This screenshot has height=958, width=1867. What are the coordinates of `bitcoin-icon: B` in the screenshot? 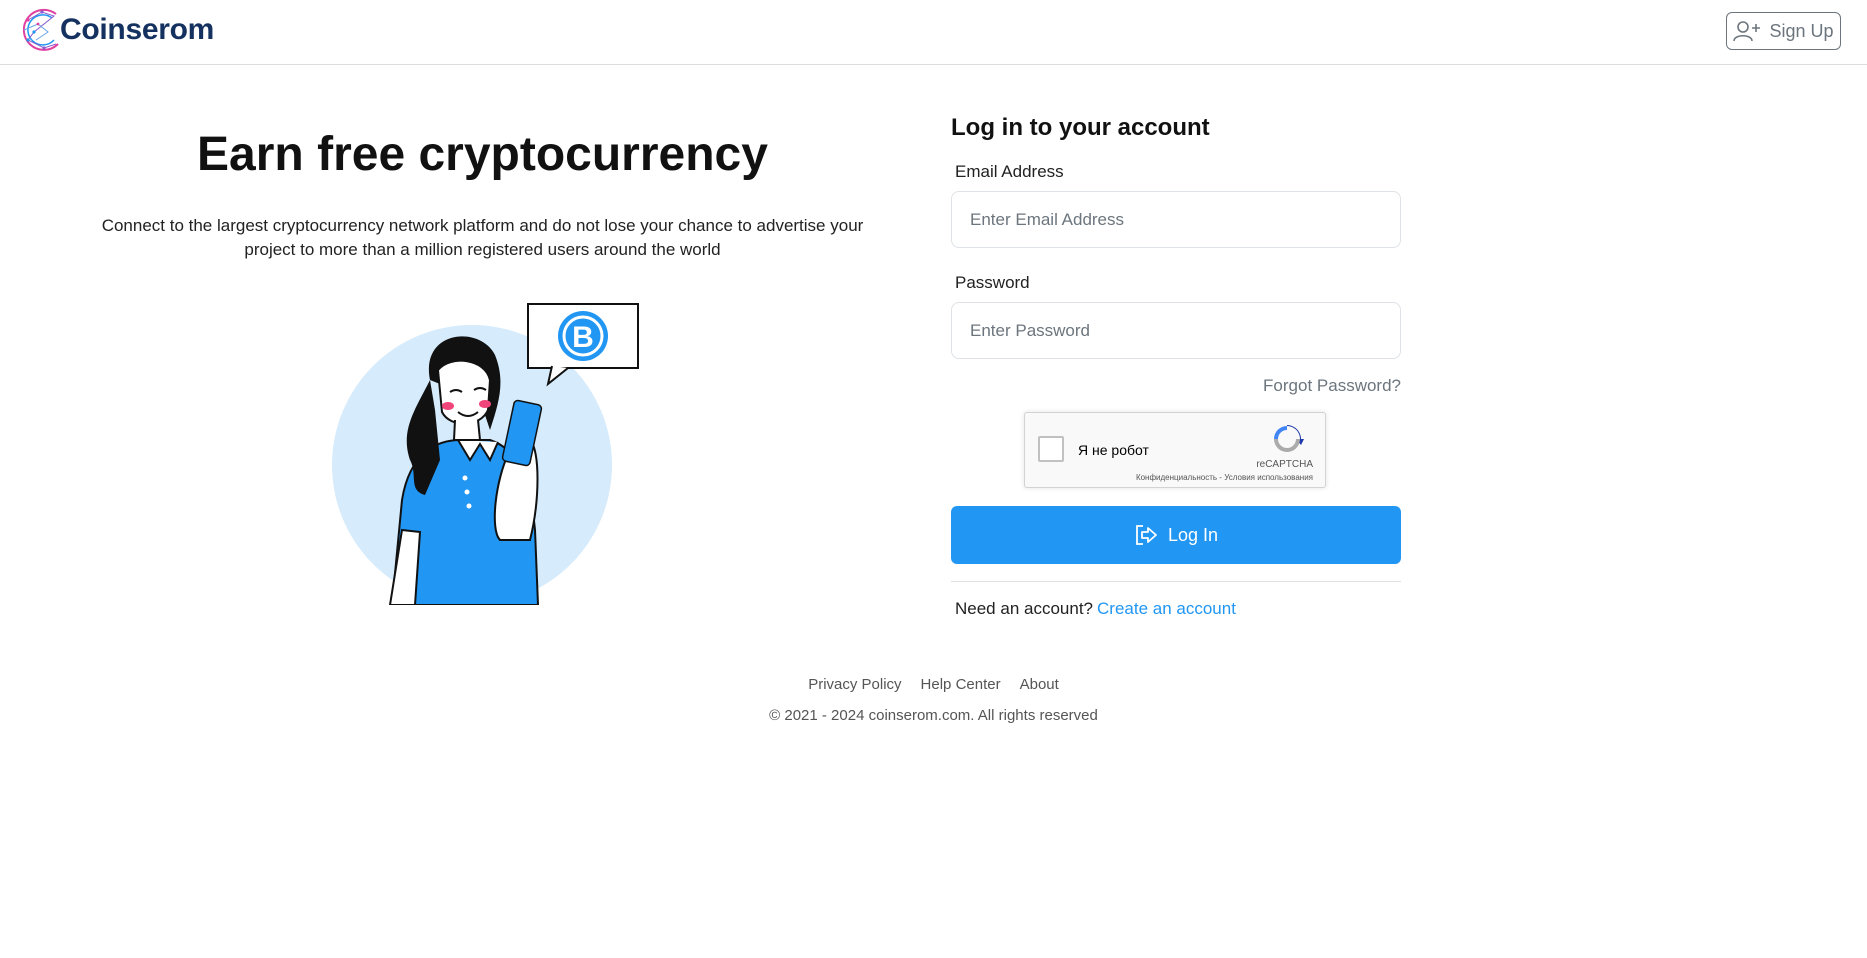 It's located at (583, 336).